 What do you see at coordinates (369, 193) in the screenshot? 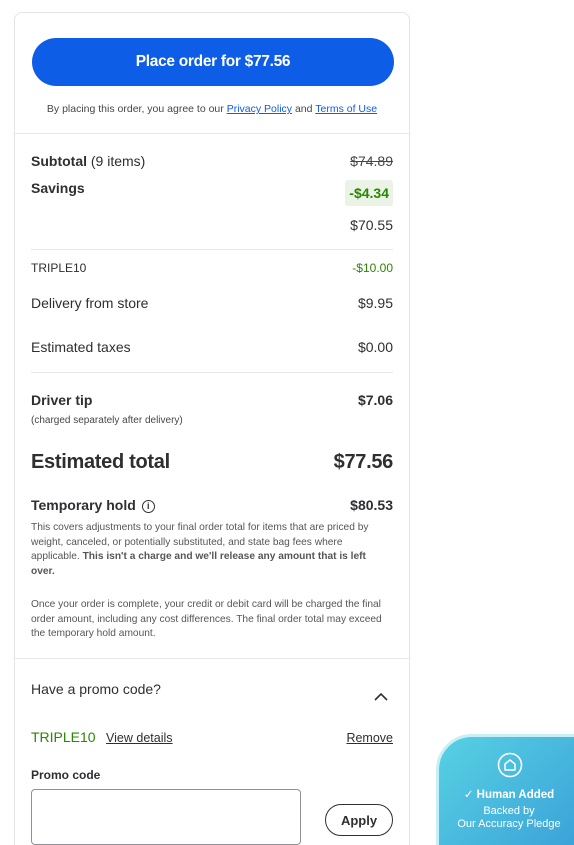
I see `savings-badge: -$4.34` at bounding box center [369, 193].